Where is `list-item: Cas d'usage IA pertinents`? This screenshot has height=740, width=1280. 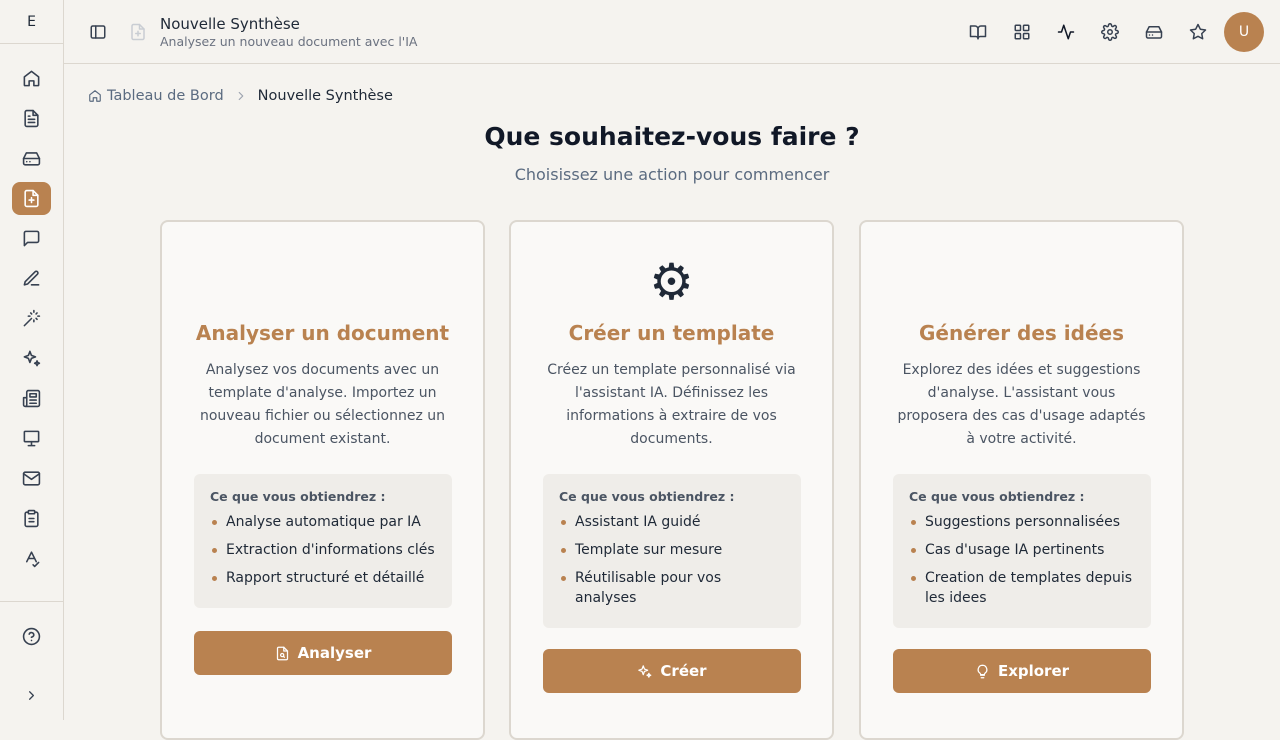
list-item: Cas d'usage IA pertinents is located at coordinates (1022, 550).